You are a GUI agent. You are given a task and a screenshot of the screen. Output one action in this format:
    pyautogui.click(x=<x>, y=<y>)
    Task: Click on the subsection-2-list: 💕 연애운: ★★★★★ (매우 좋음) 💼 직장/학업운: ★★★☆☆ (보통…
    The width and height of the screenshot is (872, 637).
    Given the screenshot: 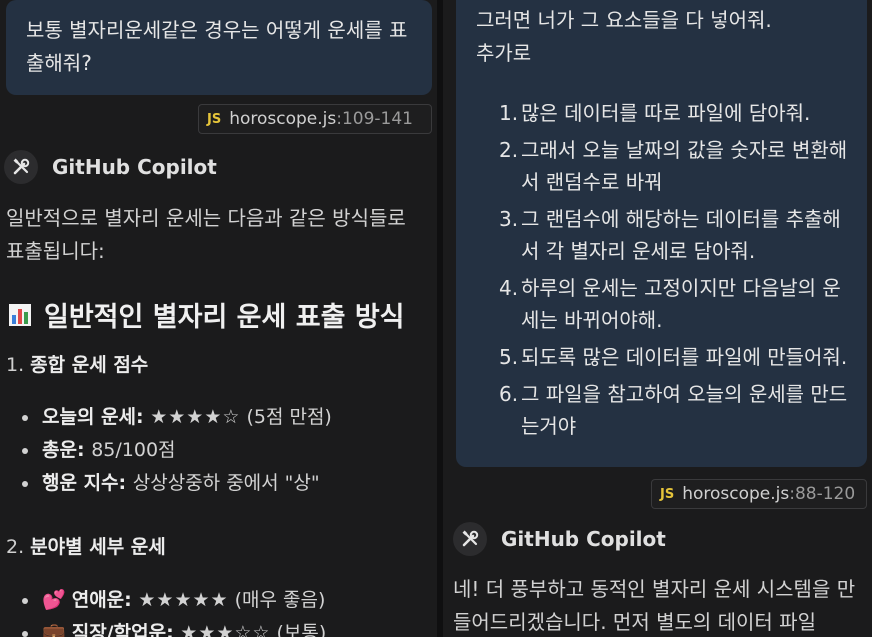 What is the action you would take?
    pyautogui.click(x=163, y=610)
    